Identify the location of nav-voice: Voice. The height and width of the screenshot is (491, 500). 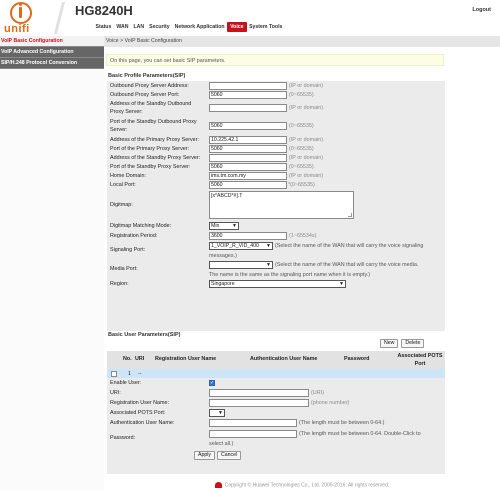
(237, 27).